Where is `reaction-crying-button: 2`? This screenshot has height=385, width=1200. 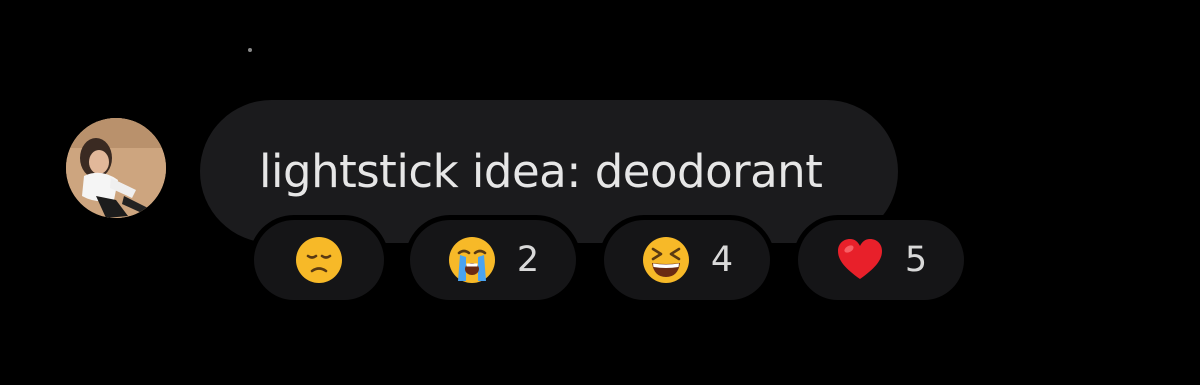 reaction-crying-button: 2 is located at coordinates (493, 260).